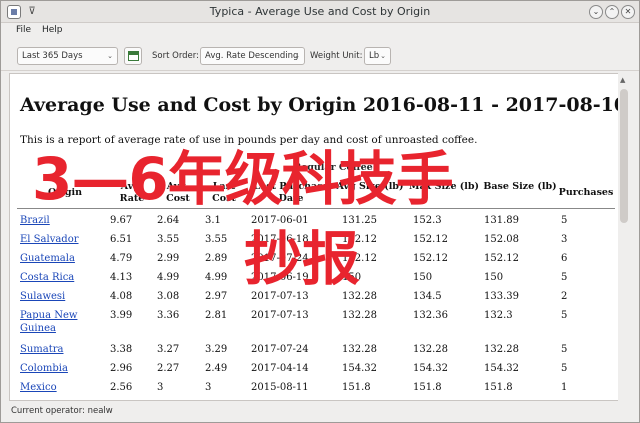 This screenshot has width=640, height=423. I want to click on col-avg-cost: Avg. Cost, so click(178, 192).